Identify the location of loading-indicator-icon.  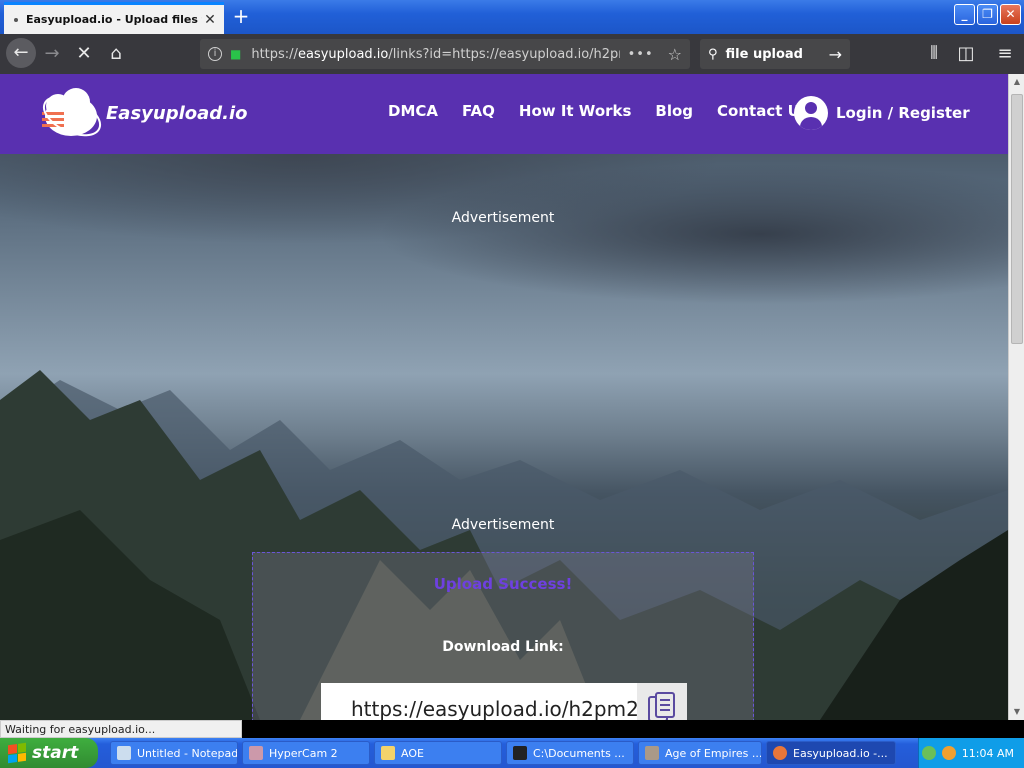
(16, 19).